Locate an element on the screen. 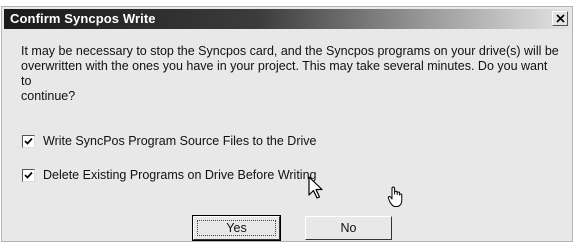  title-bar: Confirm Syncpos Write is located at coordinates (287, 19).